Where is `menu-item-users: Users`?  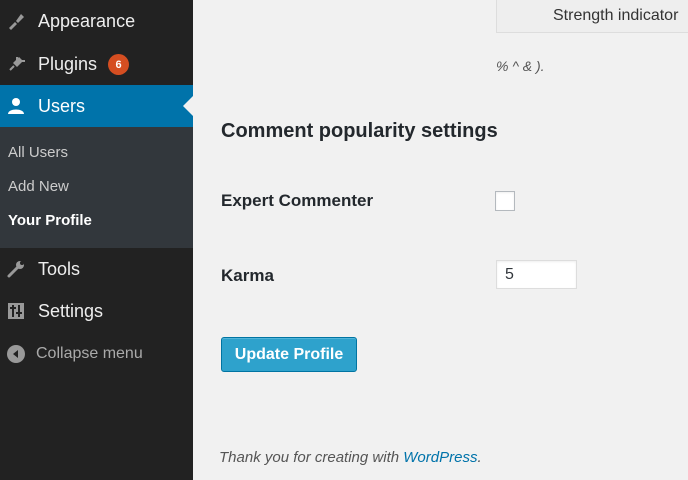
menu-item-users: Users is located at coordinates (96, 106).